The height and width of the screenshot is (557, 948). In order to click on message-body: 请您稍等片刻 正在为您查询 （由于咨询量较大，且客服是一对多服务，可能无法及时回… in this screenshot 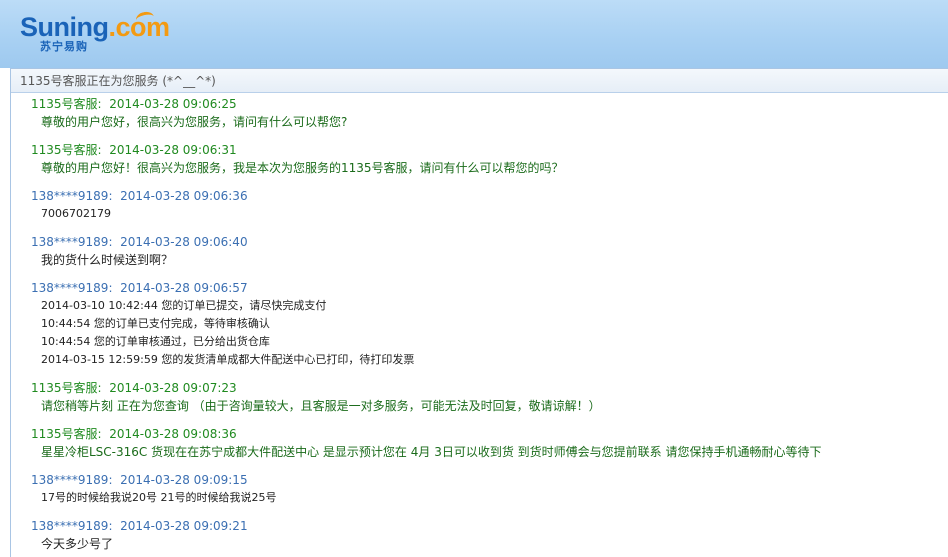, I will do `click(481, 406)`.